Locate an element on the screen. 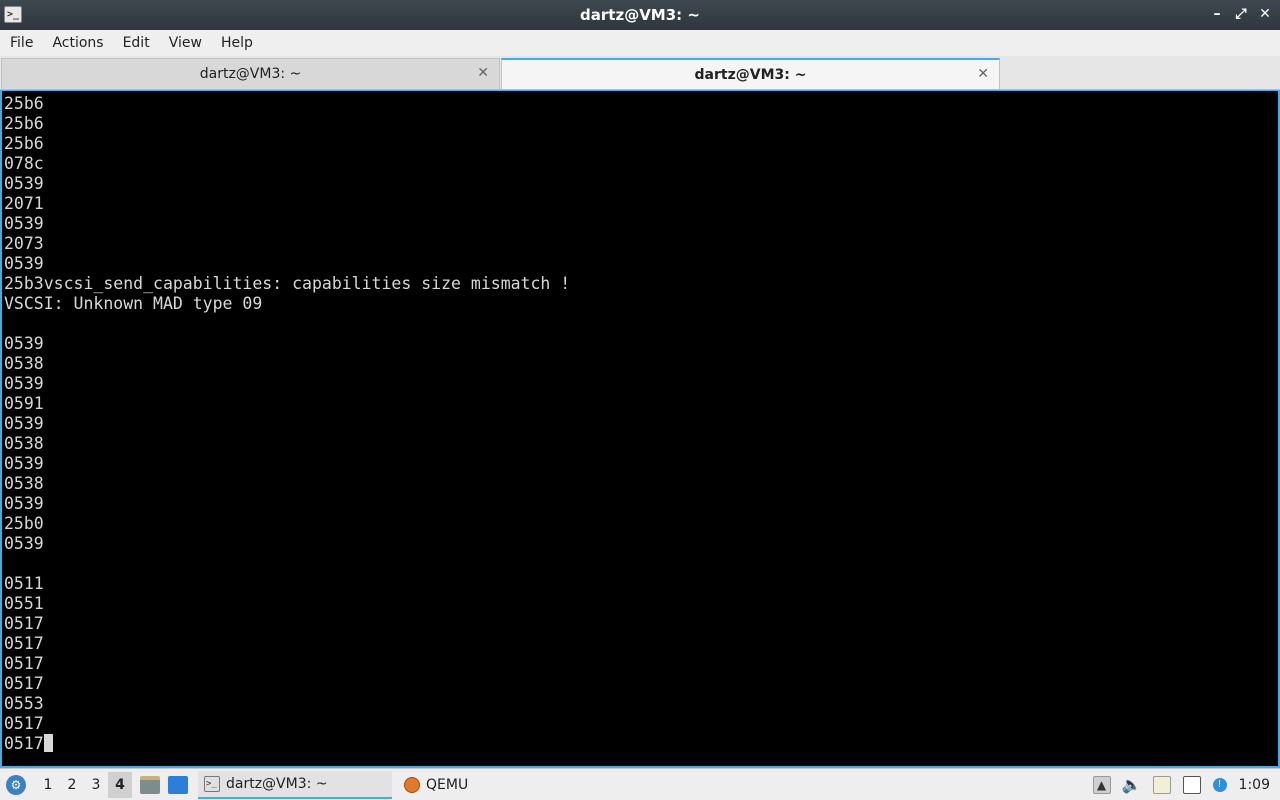  task-label: QEMU is located at coordinates (447, 784).